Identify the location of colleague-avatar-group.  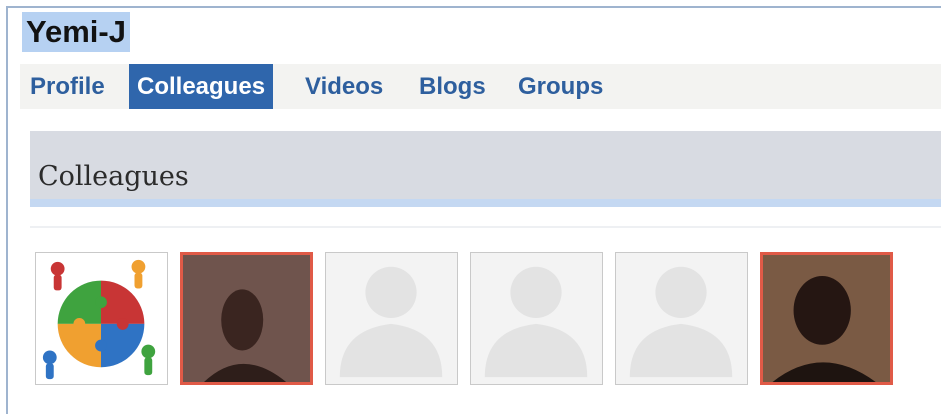
(101, 318).